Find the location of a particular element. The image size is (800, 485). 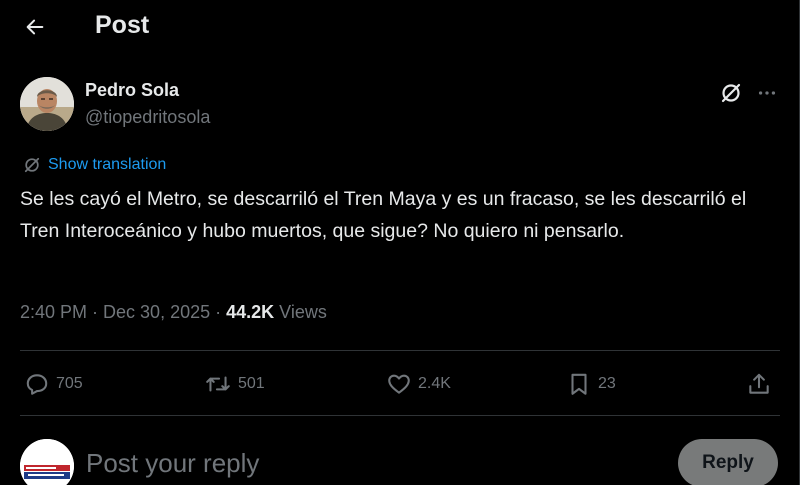

show-translation-link: Show translation is located at coordinates (94, 165).